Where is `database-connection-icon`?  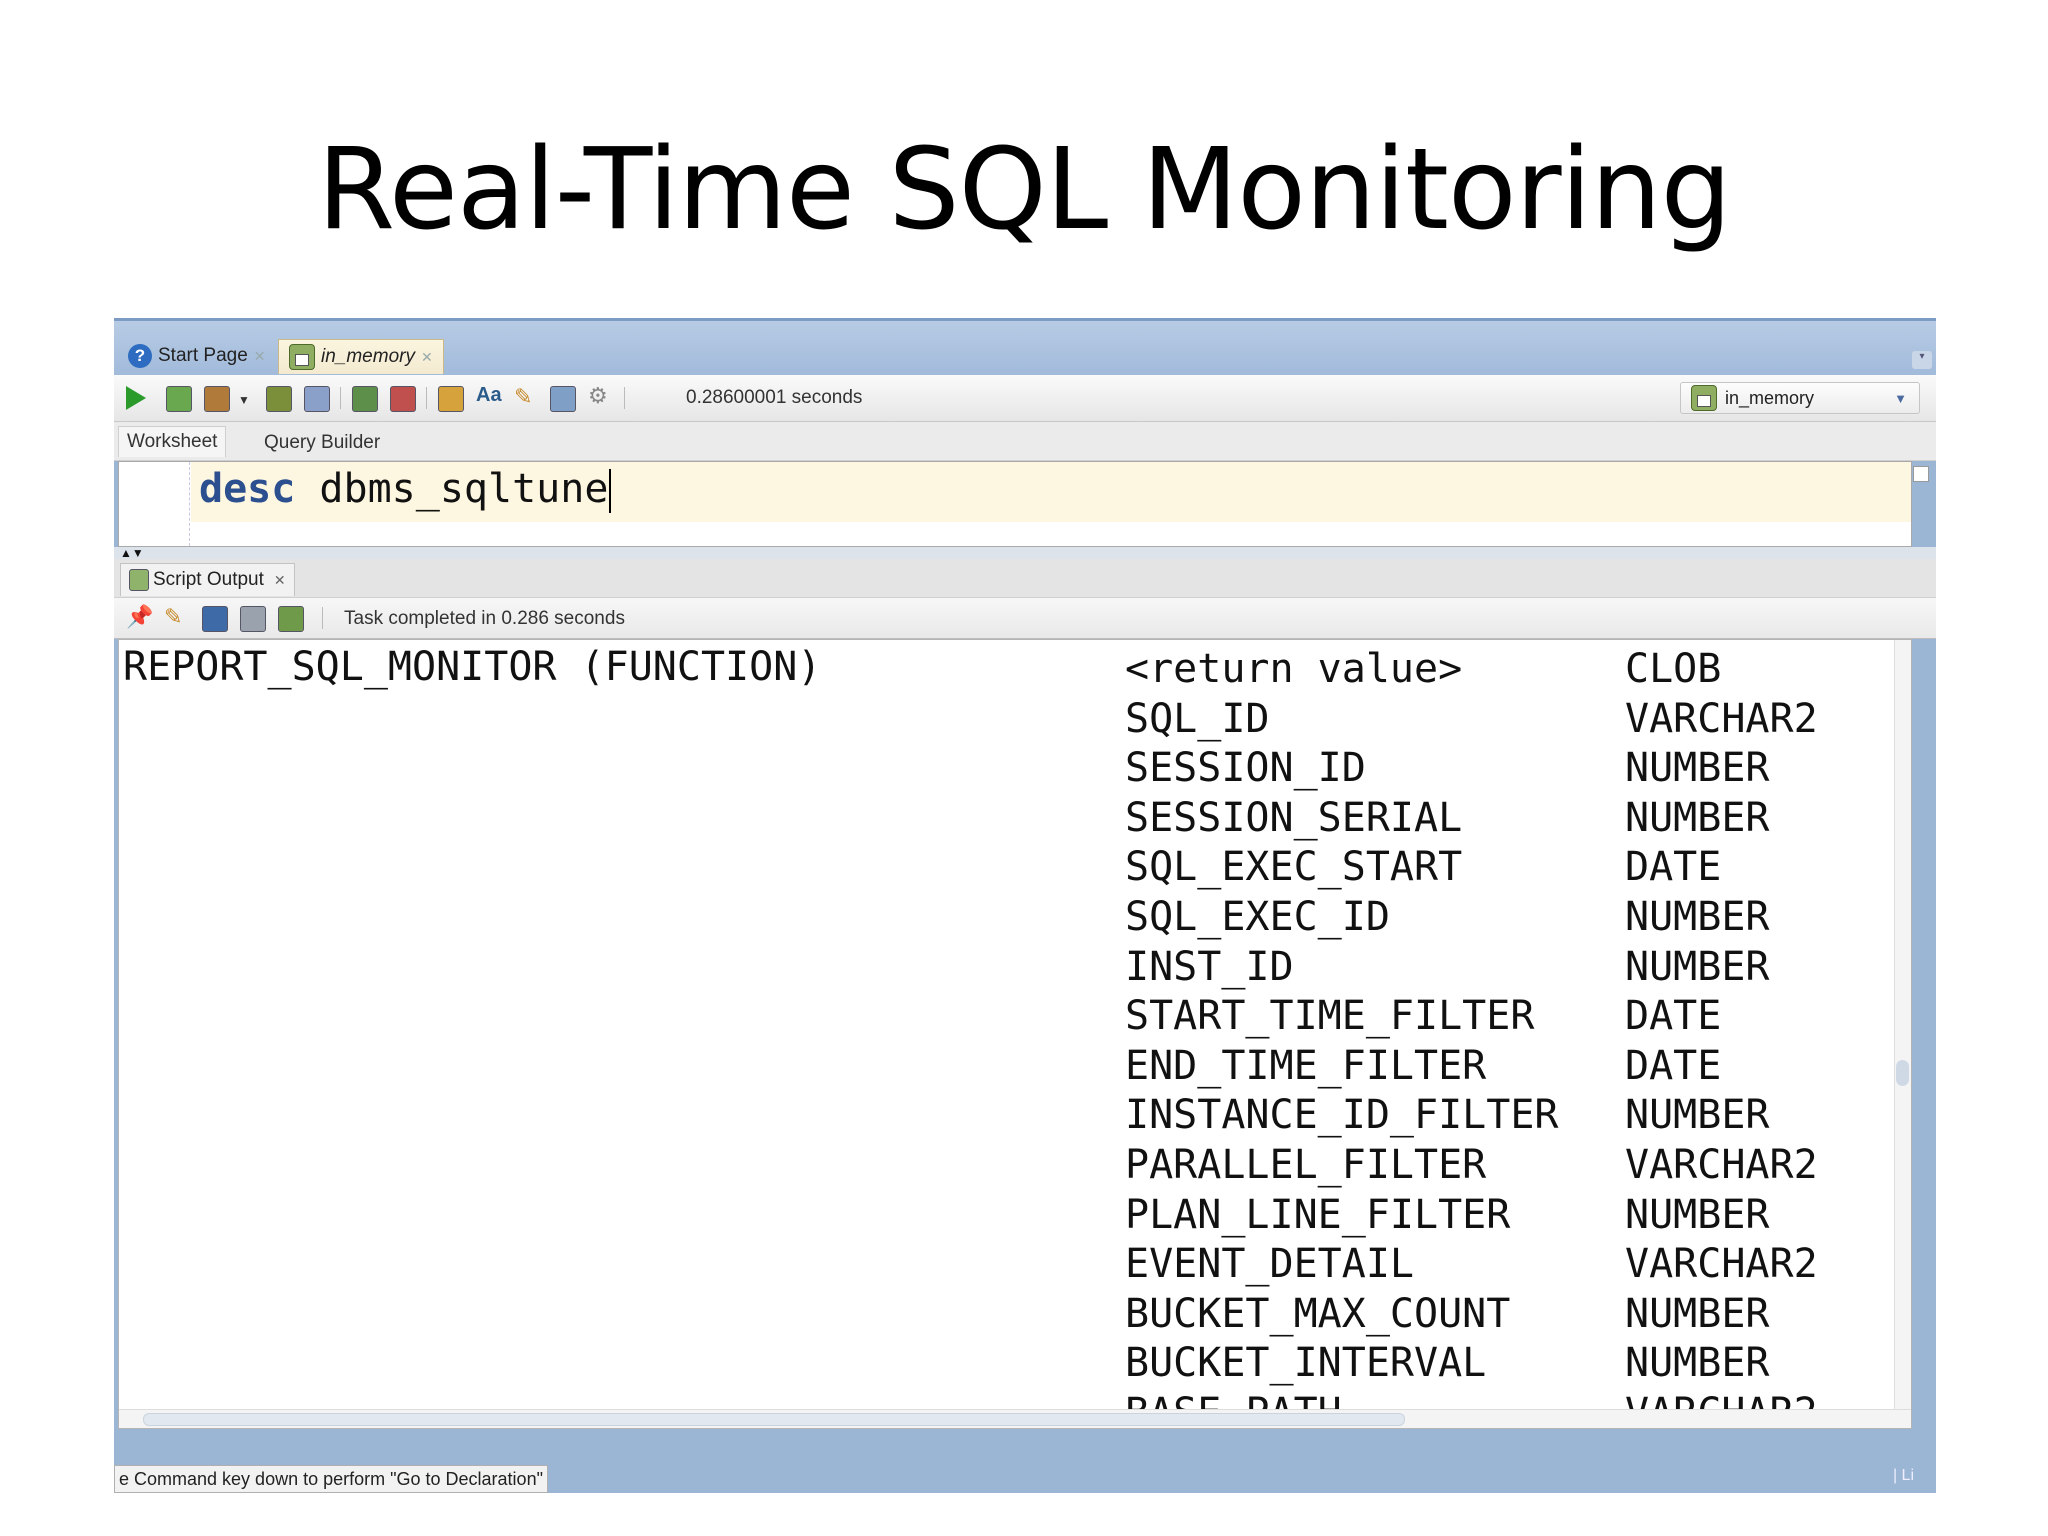 database-connection-icon is located at coordinates (1704, 398).